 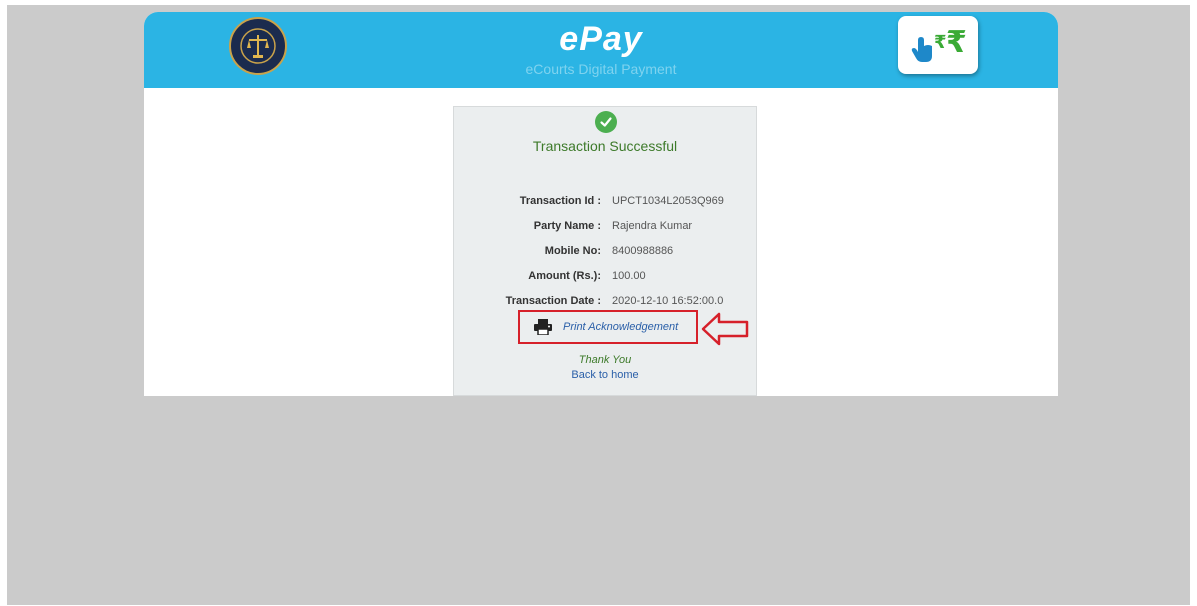 What do you see at coordinates (601, 50) in the screenshot?
I see `app-header: ePay eCourts Digital Payment ₹ ₹` at bounding box center [601, 50].